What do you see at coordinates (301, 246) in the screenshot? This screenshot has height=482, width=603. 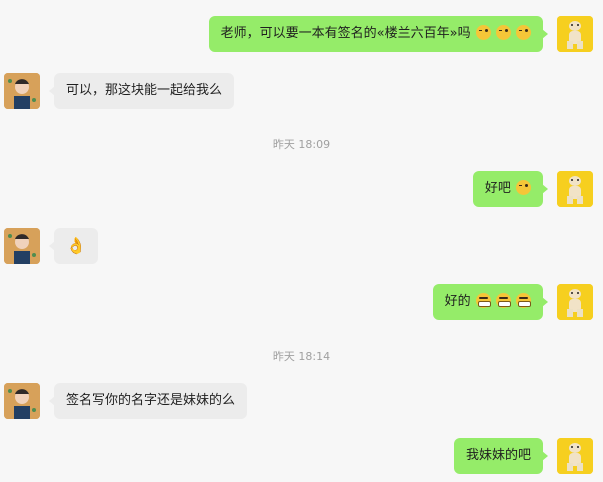 I see `message-row: 👌` at bounding box center [301, 246].